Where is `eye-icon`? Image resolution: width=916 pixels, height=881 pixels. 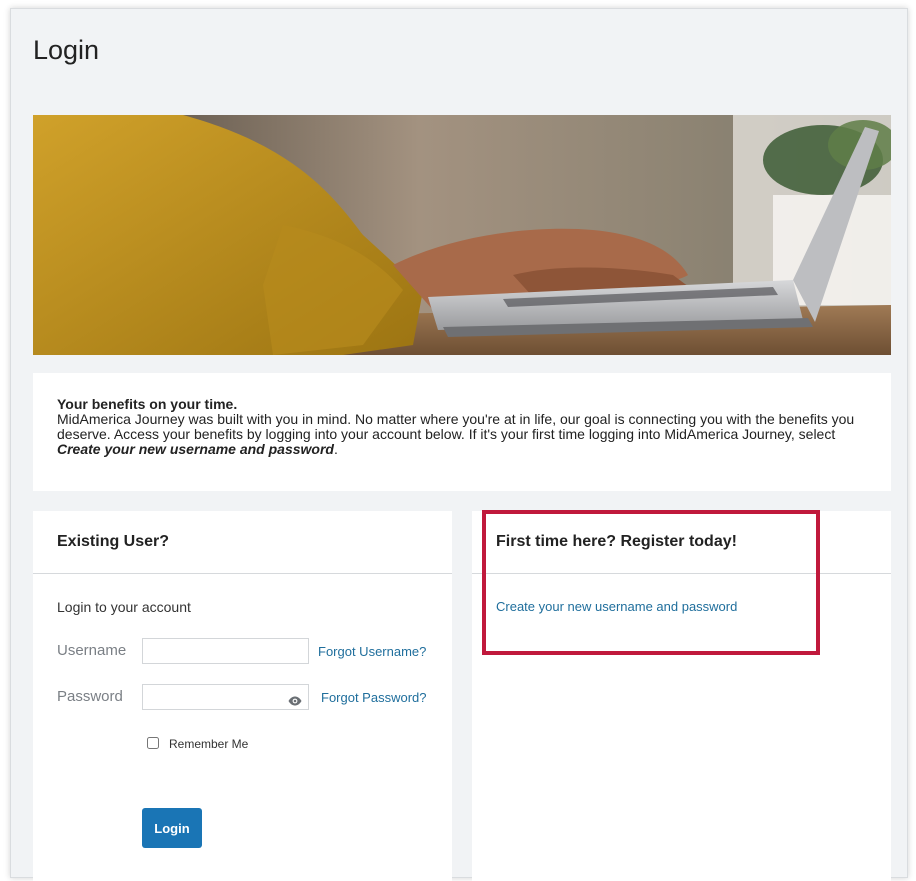
eye-icon is located at coordinates (295, 699).